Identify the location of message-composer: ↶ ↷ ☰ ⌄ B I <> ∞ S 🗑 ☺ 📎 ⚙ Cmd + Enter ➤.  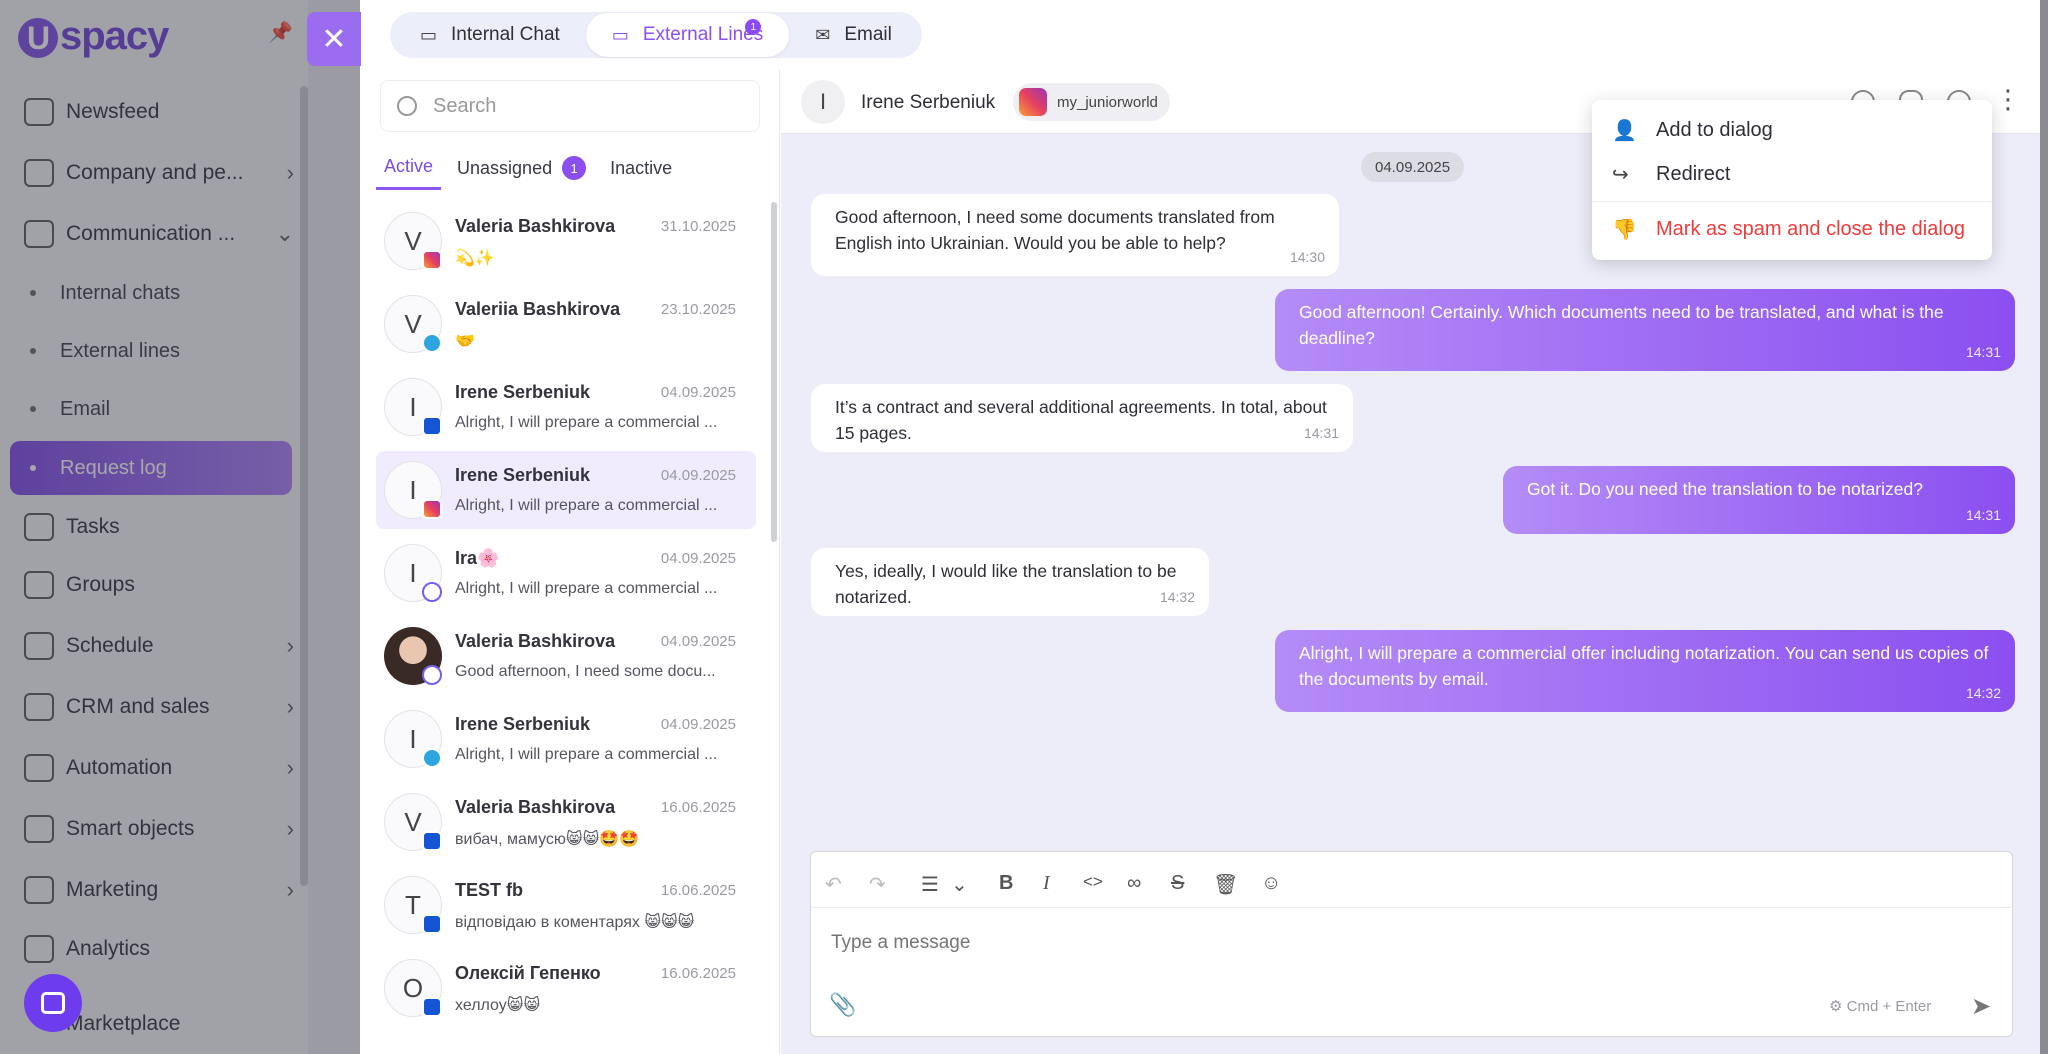
(1412, 944).